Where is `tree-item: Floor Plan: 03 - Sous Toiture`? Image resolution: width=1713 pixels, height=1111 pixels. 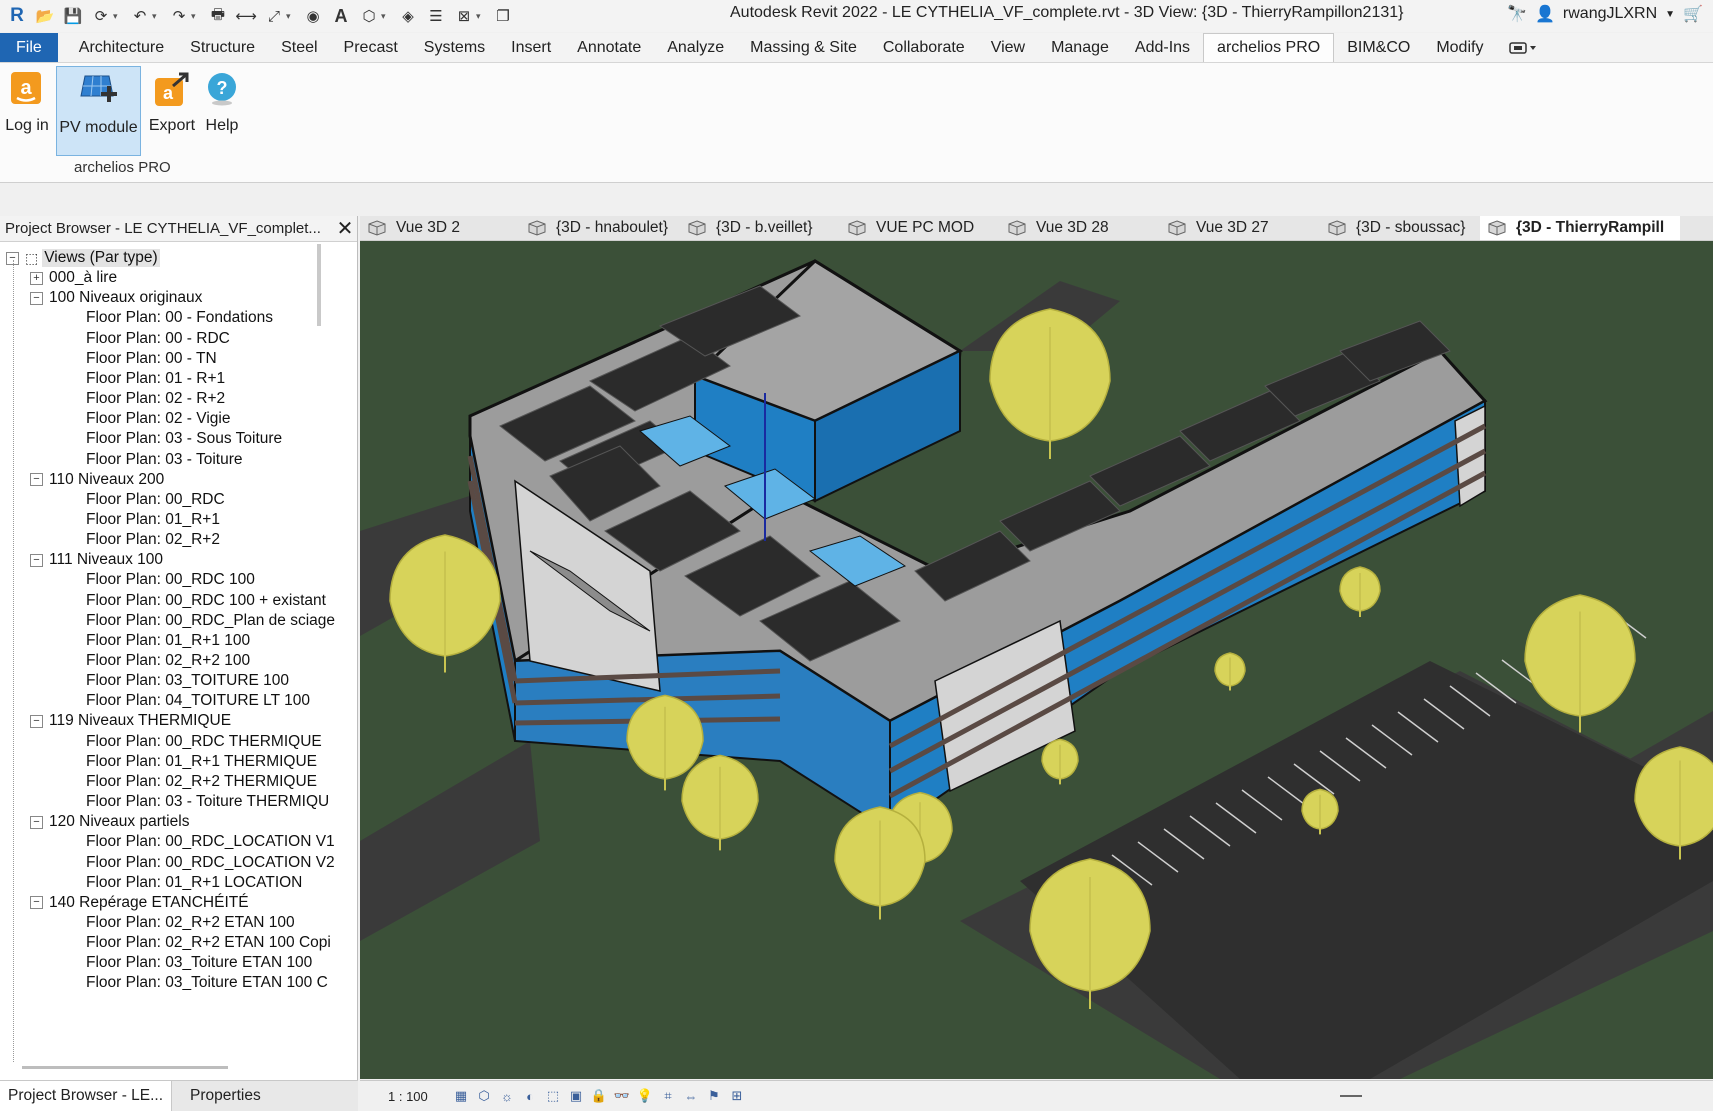 tree-item: Floor Plan: 03 - Sous Toiture is located at coordinates (184, 439).